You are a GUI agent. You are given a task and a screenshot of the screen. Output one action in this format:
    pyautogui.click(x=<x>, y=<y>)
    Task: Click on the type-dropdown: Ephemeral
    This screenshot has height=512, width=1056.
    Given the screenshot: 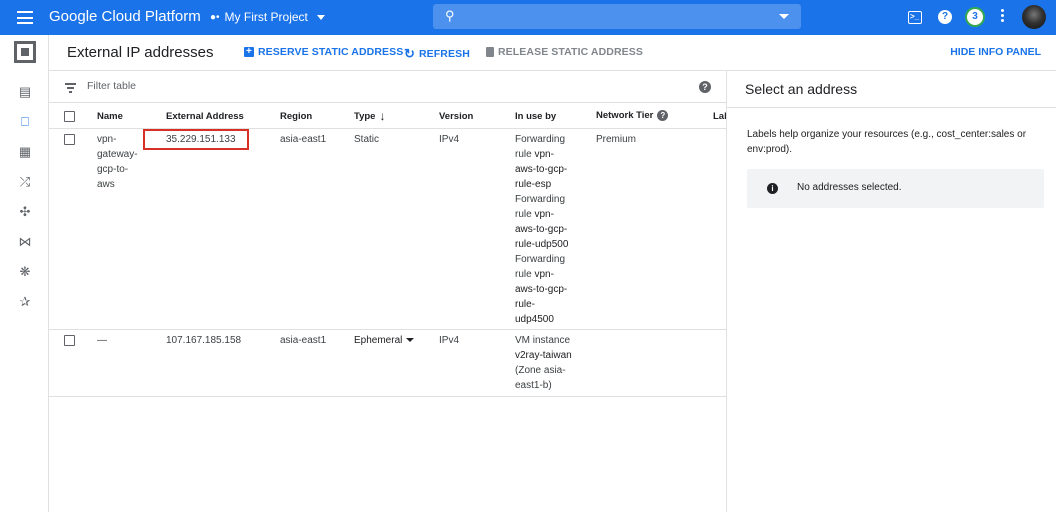 What is the action you would take?
    pyautogui.click(x=384, y=340)
    